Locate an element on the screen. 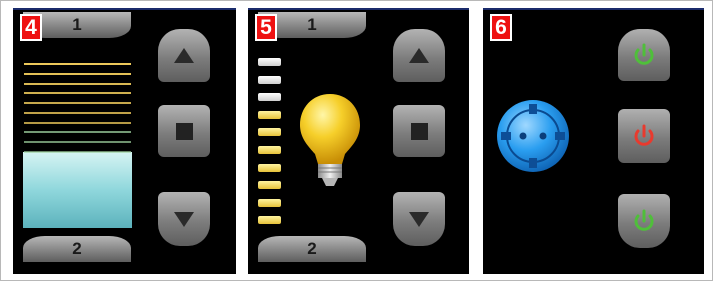 The height and width of the screenshot is (283, 715). power-socket-icon is located at coordinates (533, 136).